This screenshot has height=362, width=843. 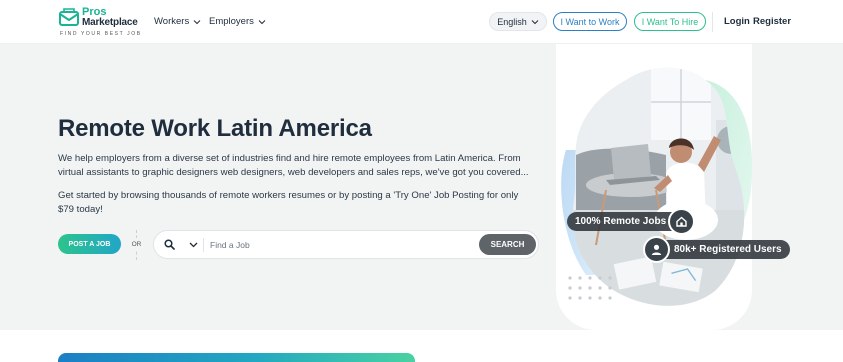 I want to click on job-search-bar: SEARCH, so click(x=346, y=244).